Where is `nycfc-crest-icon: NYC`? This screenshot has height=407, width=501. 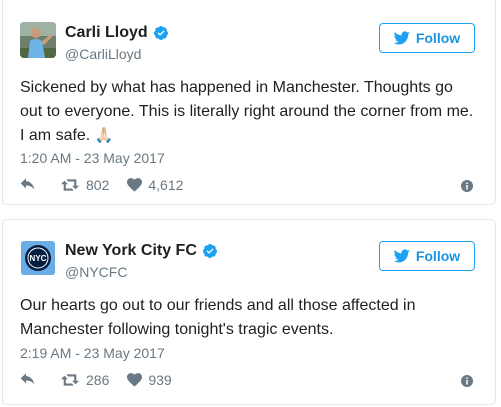
nycfc-crest-icon: NYC is located at coordinates (38, 258).